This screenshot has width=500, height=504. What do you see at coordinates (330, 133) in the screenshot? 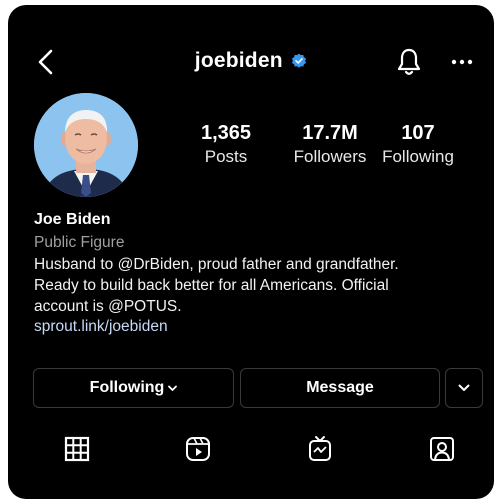
I see `followers-value: 17.7M` at bounding box center [330, 133].